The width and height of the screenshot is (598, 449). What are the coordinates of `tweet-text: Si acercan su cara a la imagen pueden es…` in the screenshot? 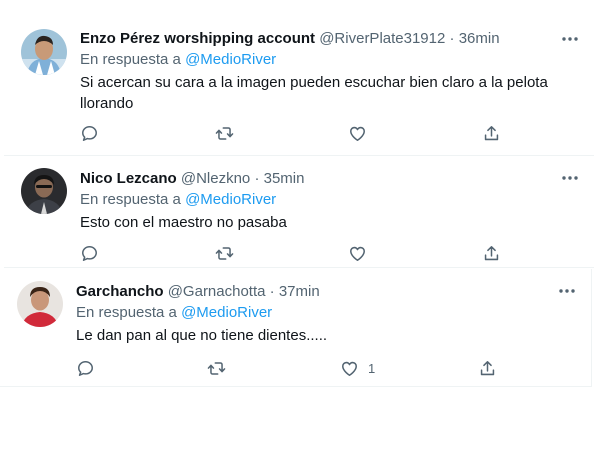 It's located at (314, 93).